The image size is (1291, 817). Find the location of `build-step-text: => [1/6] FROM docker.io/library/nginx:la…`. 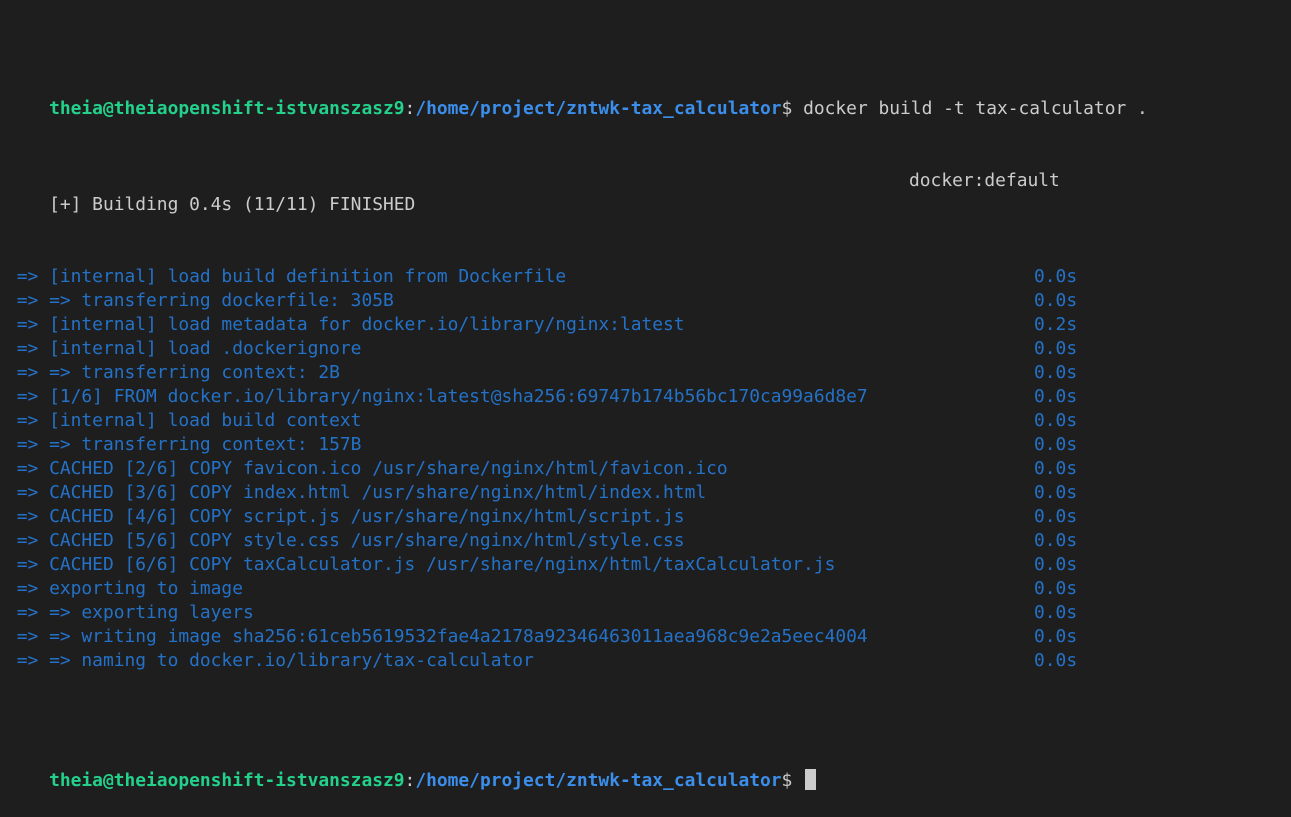

build-step-text: => [1/6] FROM docker.io/library/nginx:la… is located at coordinates (437, 396).